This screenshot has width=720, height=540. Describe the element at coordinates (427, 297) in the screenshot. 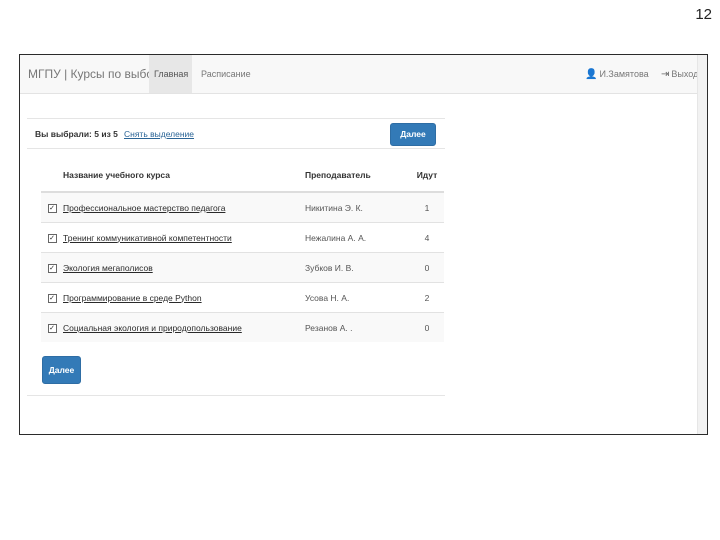

I see `count-cell: 2` at that location.